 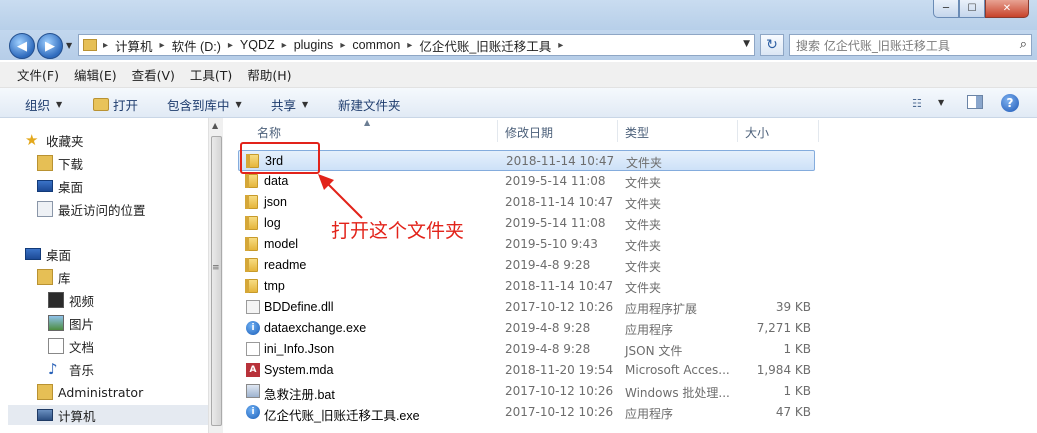 I want to click on file-row: tmp 2018-11-14 10:47 文件夹, so click(x=526, y=286).